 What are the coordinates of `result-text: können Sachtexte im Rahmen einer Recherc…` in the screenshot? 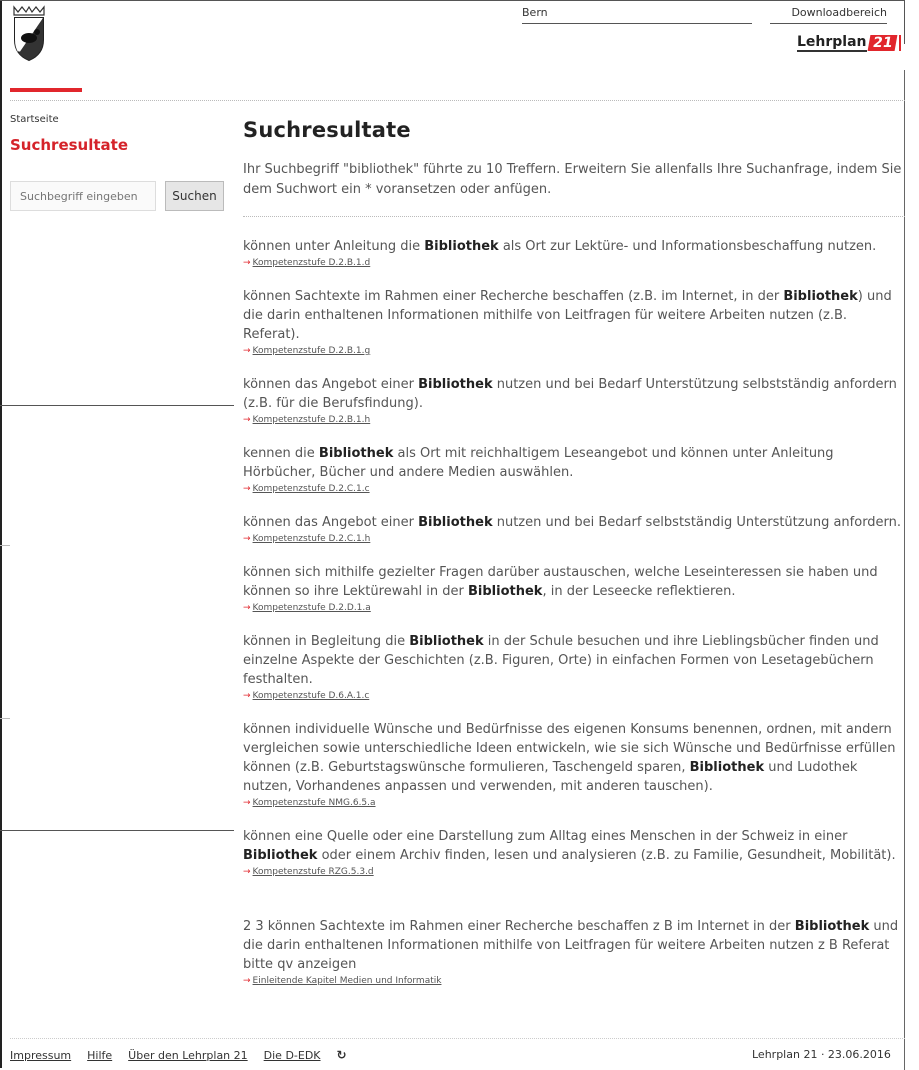 It's located at (567, 315).